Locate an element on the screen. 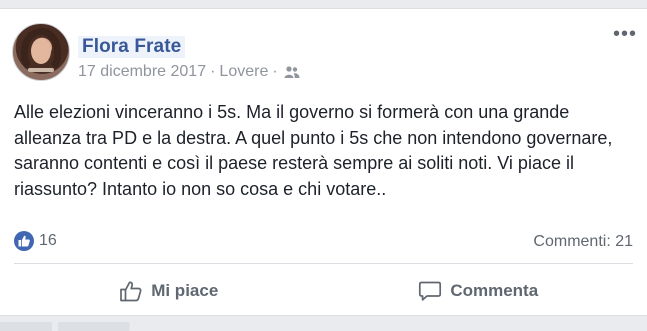  author-avatar is located at coordinates (41, 52).